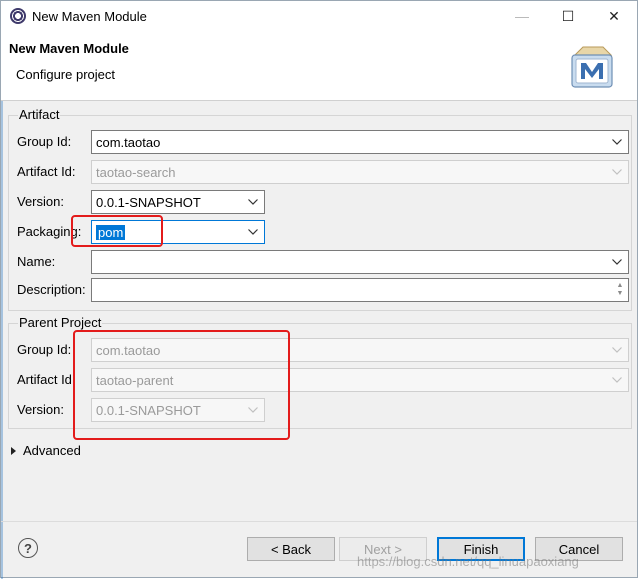  What do you see at coordinates (319, 521) in the screenshot?
I see `footer-divider` at bounding box center [319, 521].